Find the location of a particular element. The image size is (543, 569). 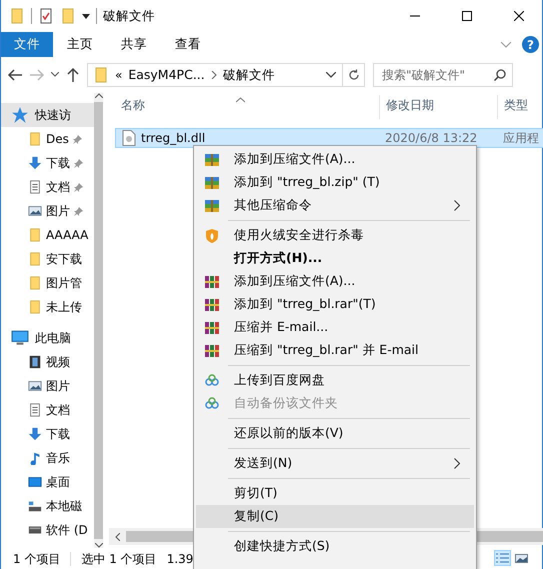

sidebar-item: 软件 (D is located at coordinates (47, 530).